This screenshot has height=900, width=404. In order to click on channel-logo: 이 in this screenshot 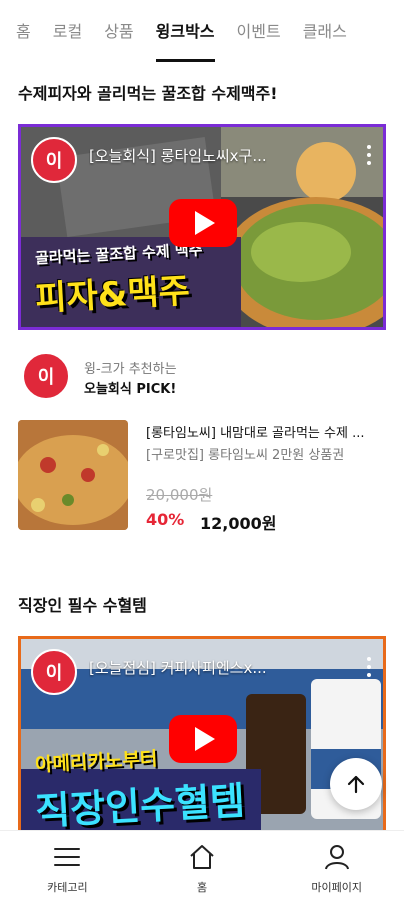, I will do `click(54, 160)`.